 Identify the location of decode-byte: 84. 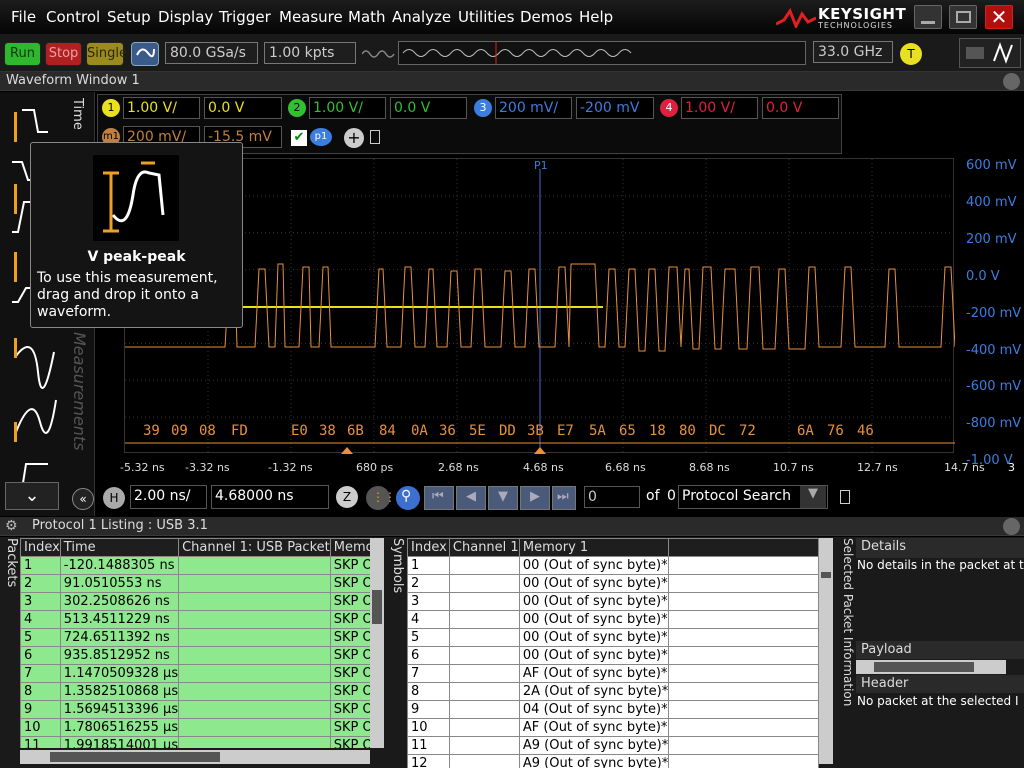
(387, 431).